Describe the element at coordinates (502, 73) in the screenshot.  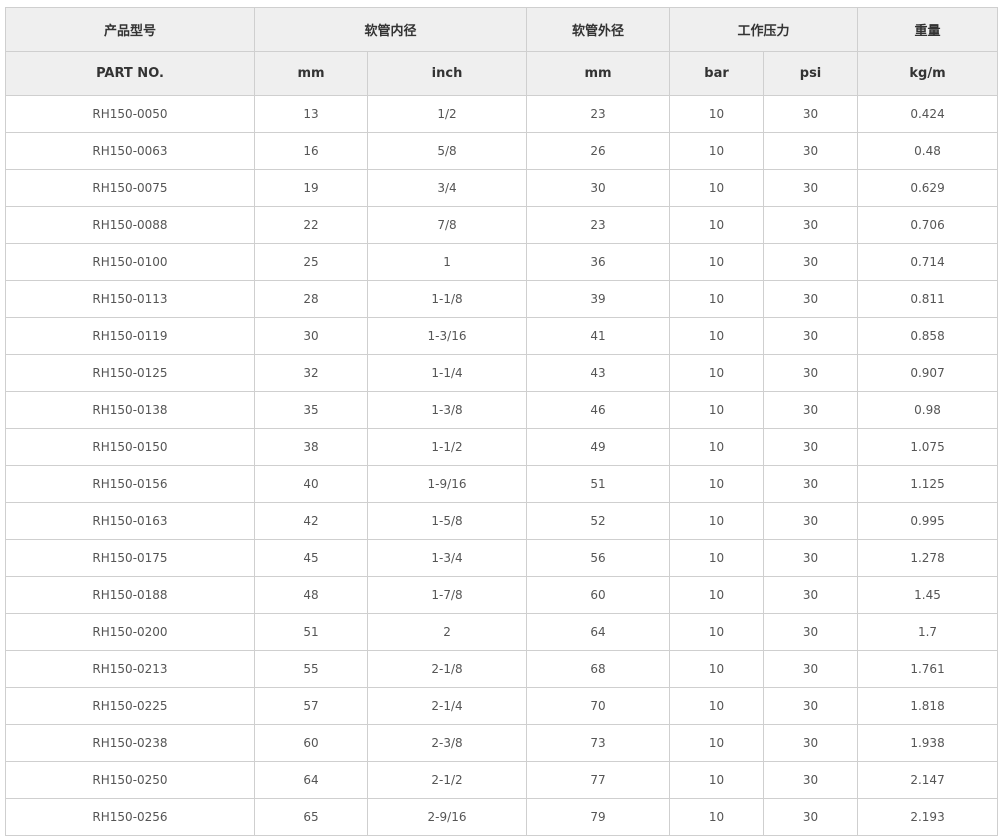
I see `header-row-units: PART NO. mm inch mm bar psi kg/m` at that location.